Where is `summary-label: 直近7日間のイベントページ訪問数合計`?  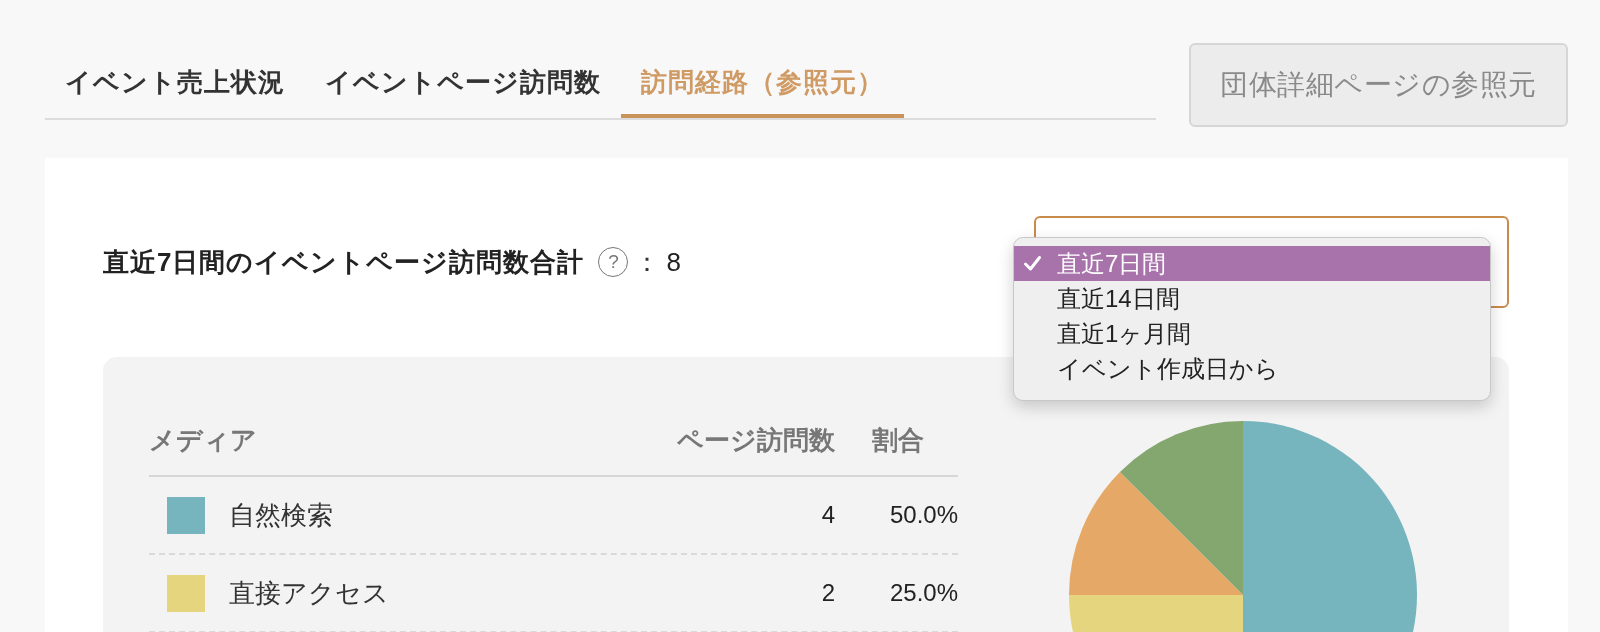 summary-label: 直近7日間のイベントページ訪問数合計 is located at coordinates (344, 262).